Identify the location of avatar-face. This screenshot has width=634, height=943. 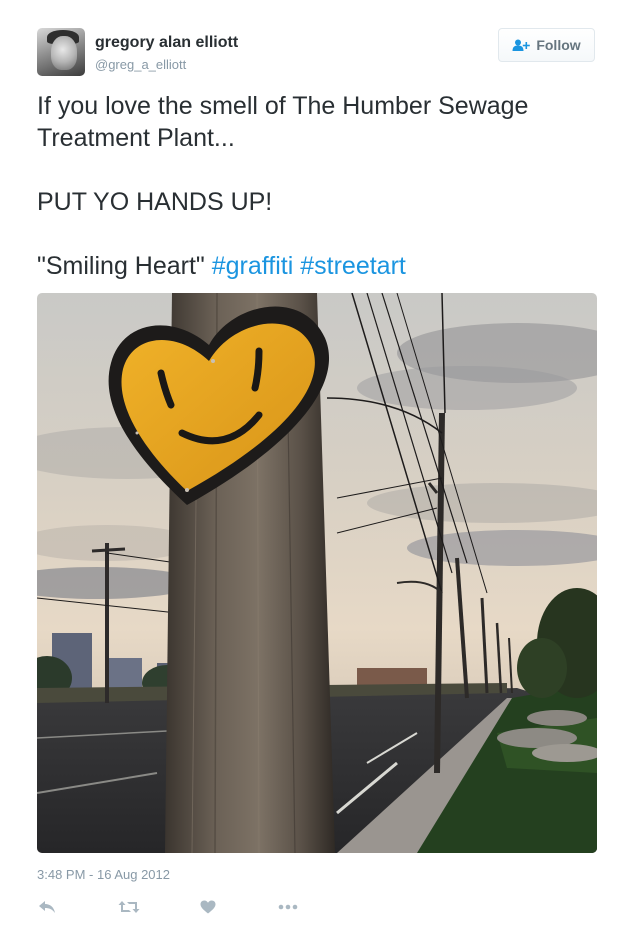
(64, 53).